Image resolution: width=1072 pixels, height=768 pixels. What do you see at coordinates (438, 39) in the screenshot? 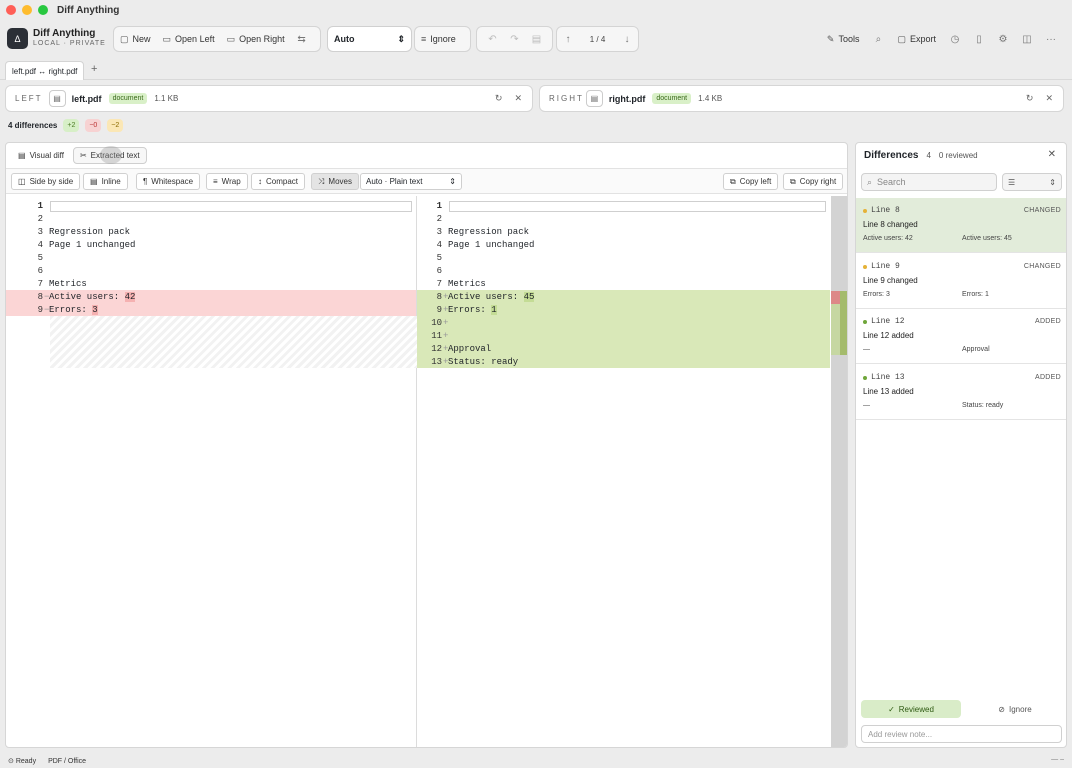
I see `ignore-button: ≡ Ignore` at bounding box center [438, 39].